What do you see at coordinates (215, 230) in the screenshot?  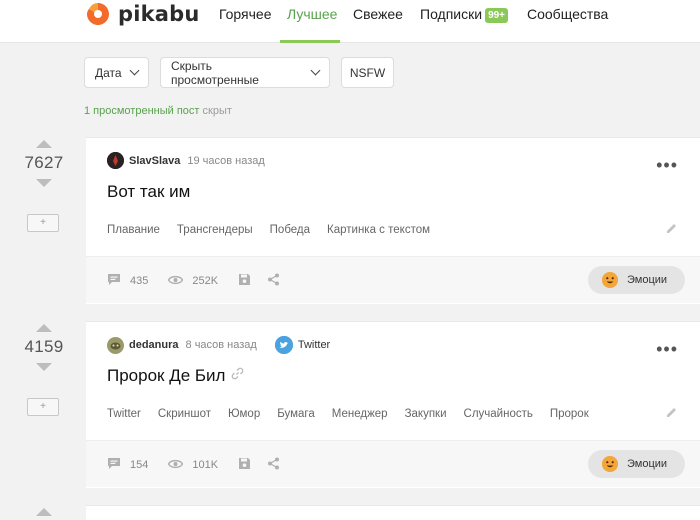 I see `tag: Трансгендеры` at bounding box center [215, 230].